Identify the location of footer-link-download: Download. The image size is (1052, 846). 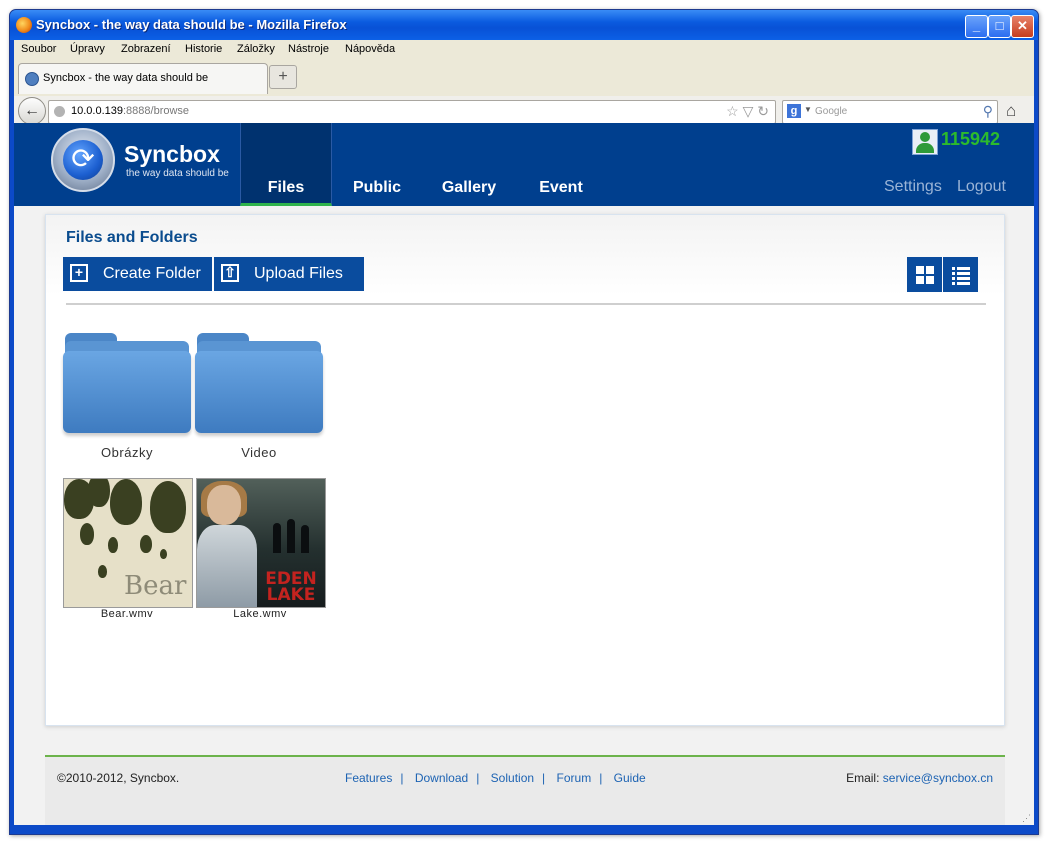
(441, 778).